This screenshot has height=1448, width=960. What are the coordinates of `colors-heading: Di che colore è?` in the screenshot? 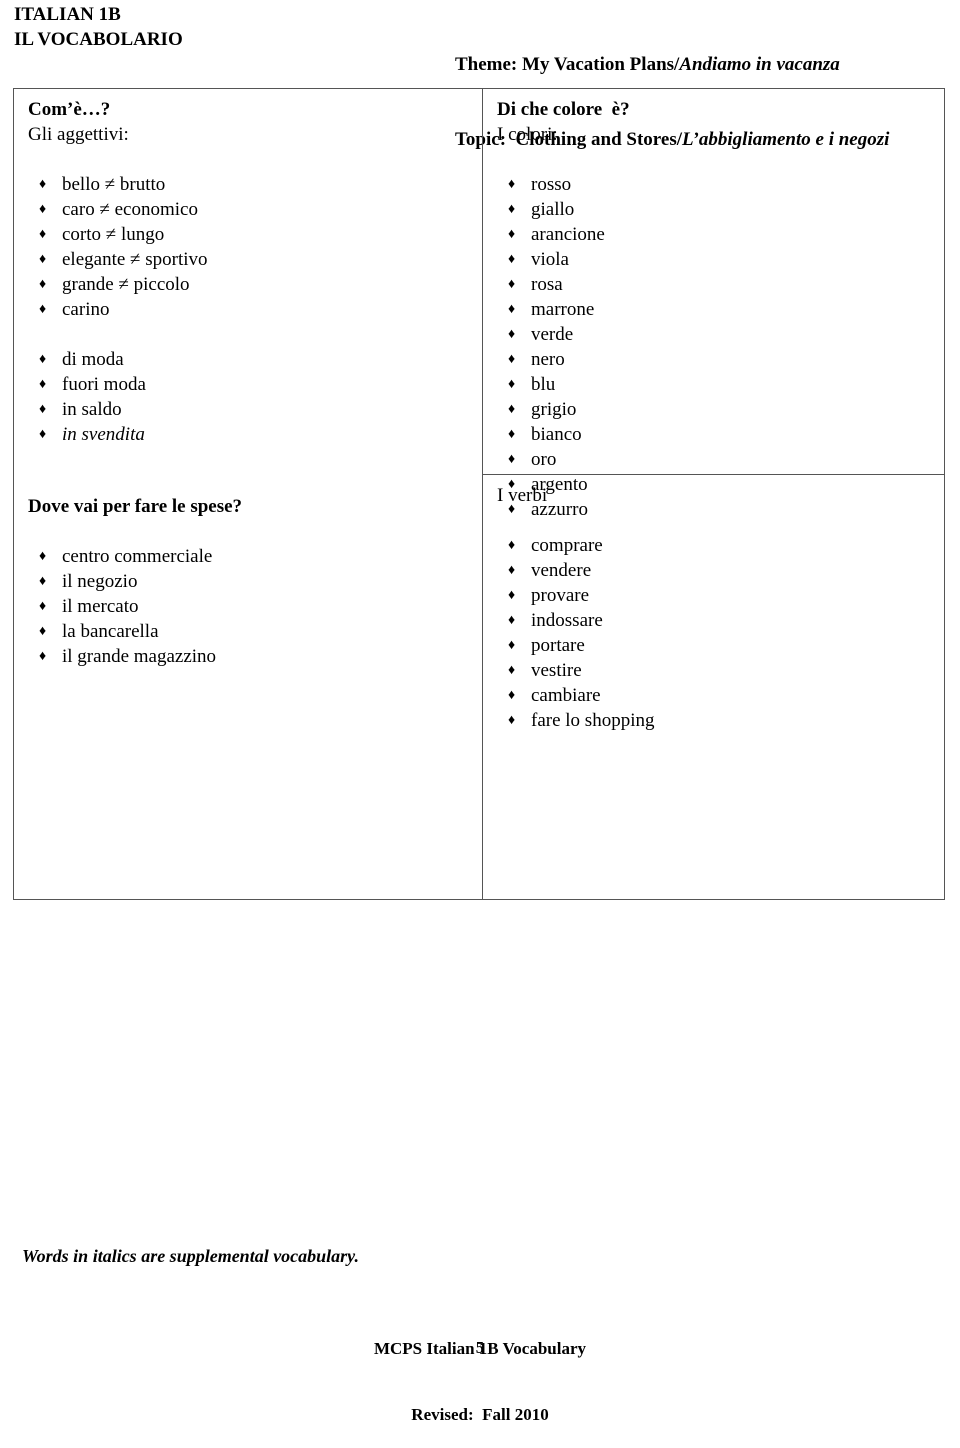 It's located at (563, 109).